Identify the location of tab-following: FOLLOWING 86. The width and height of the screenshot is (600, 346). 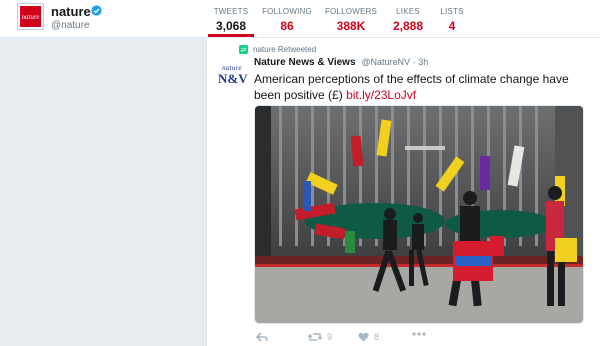
(287, 18).